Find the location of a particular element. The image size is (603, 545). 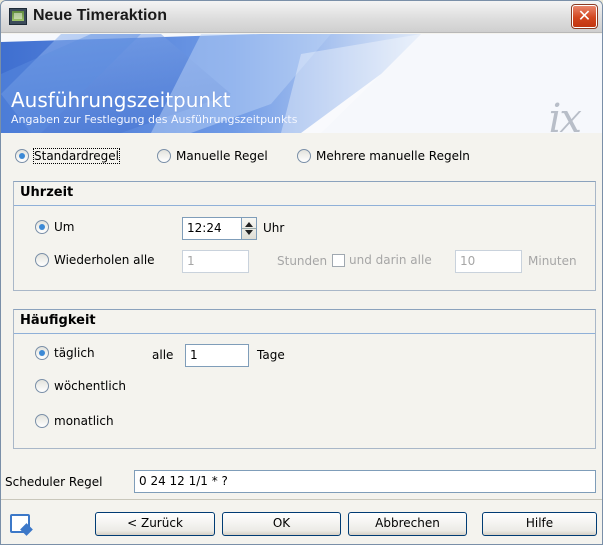

title-bar: Neue Timeraktion ✕ is located at coordinates (301, 17).